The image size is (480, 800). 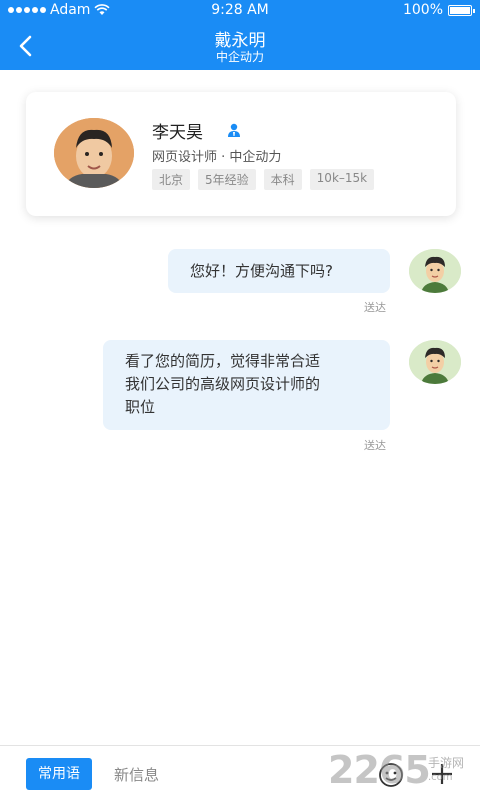 What do you see at coordinates (217, 157) in the screenshot?
I see `profile-job-title: 网页设计师 · 中企动力` at bounding box center [217, 157].